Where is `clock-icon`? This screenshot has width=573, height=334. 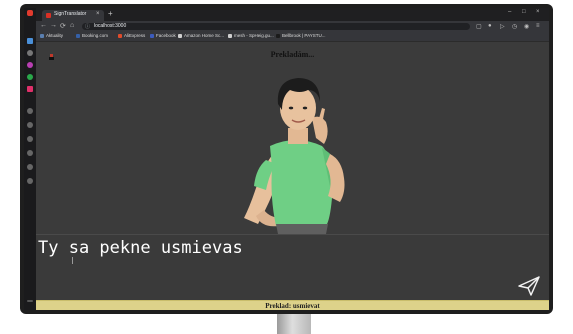
clock-icon is located at coordinates (30, 167).